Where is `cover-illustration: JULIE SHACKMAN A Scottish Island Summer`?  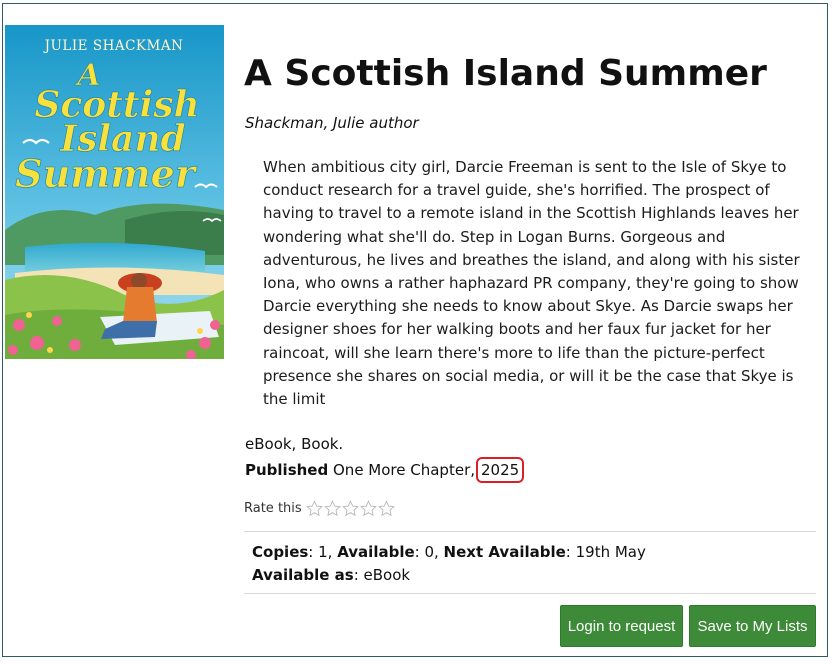 cover-illustration: JULIE SHACKMAN A Scottish Island Summer is located at coordinates (114, 192).